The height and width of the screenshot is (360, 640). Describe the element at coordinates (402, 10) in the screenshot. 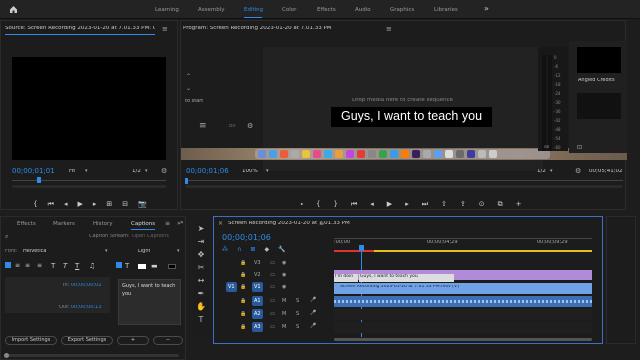

I see `workspace-tab-graphics: Graphics` at that location.